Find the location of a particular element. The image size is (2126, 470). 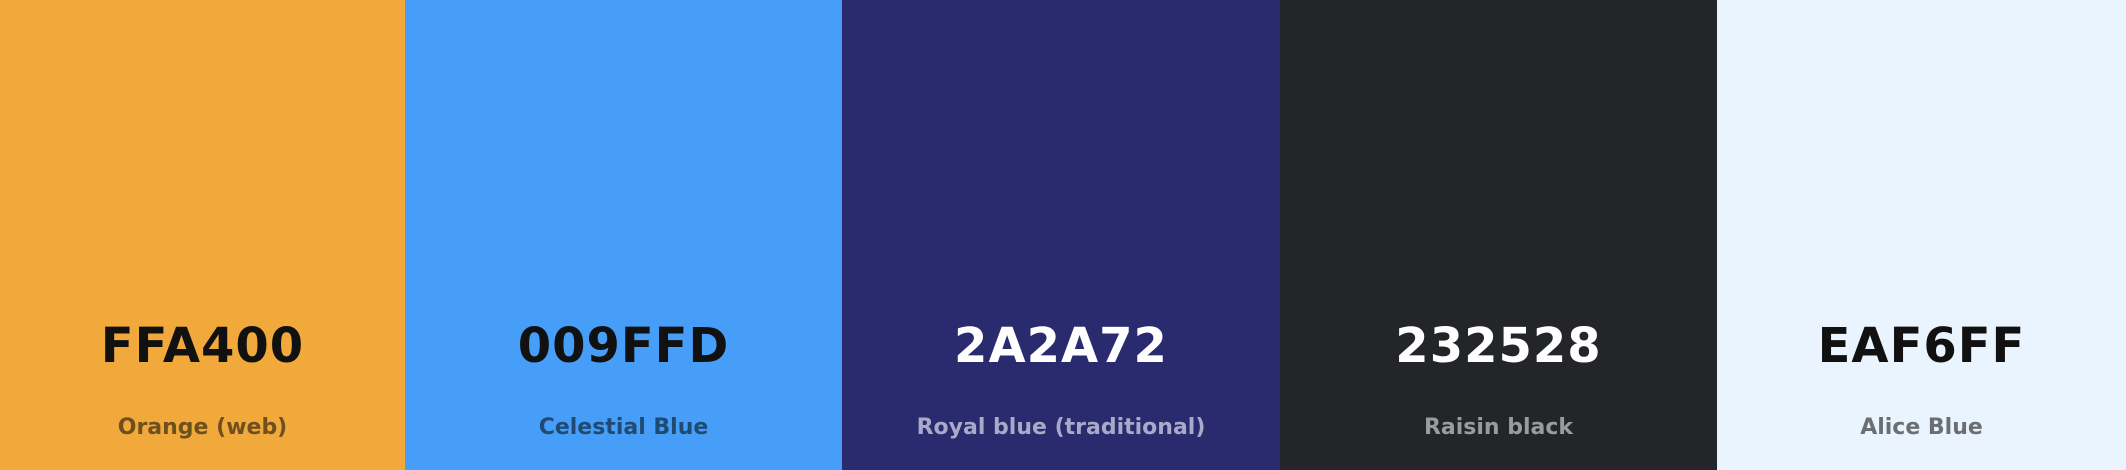

swatch-color-name: Royal blue (traditional) is located at coordinates (1061, 427).